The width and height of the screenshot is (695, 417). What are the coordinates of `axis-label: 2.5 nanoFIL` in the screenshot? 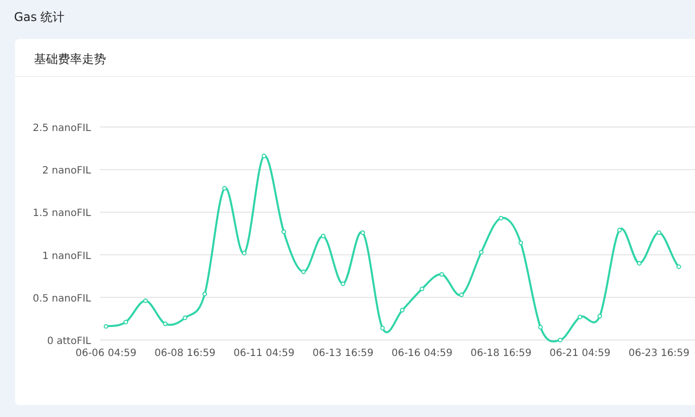 It's located at (61, 128).